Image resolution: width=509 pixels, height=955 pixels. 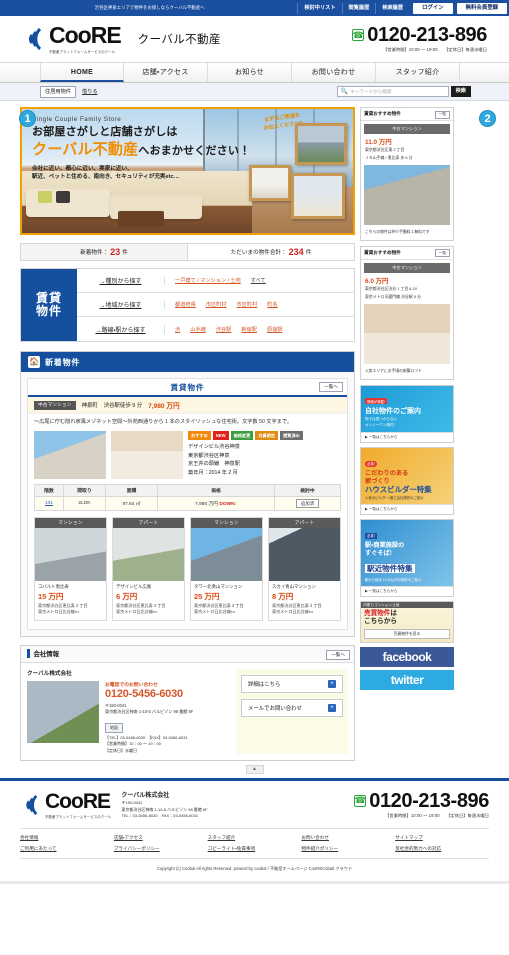 I want to click on search-link-station-4: 原宿駅, so click(x=275, y=329).